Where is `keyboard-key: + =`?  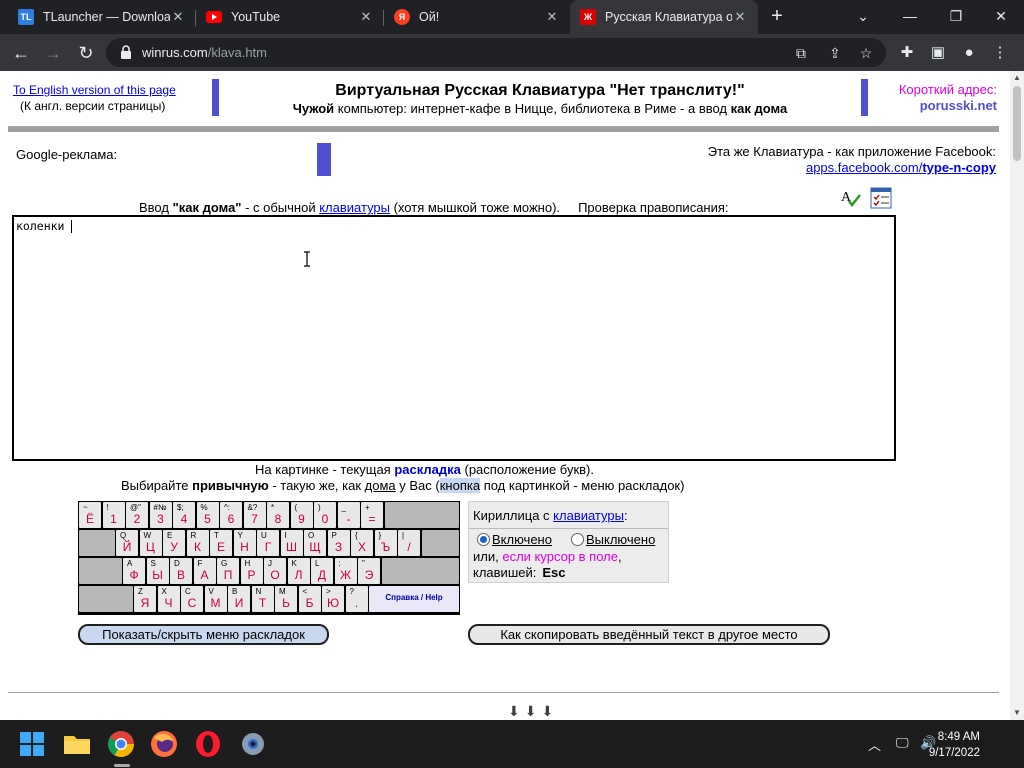
keyboard-key: + = is located at coordinates (372, 515).